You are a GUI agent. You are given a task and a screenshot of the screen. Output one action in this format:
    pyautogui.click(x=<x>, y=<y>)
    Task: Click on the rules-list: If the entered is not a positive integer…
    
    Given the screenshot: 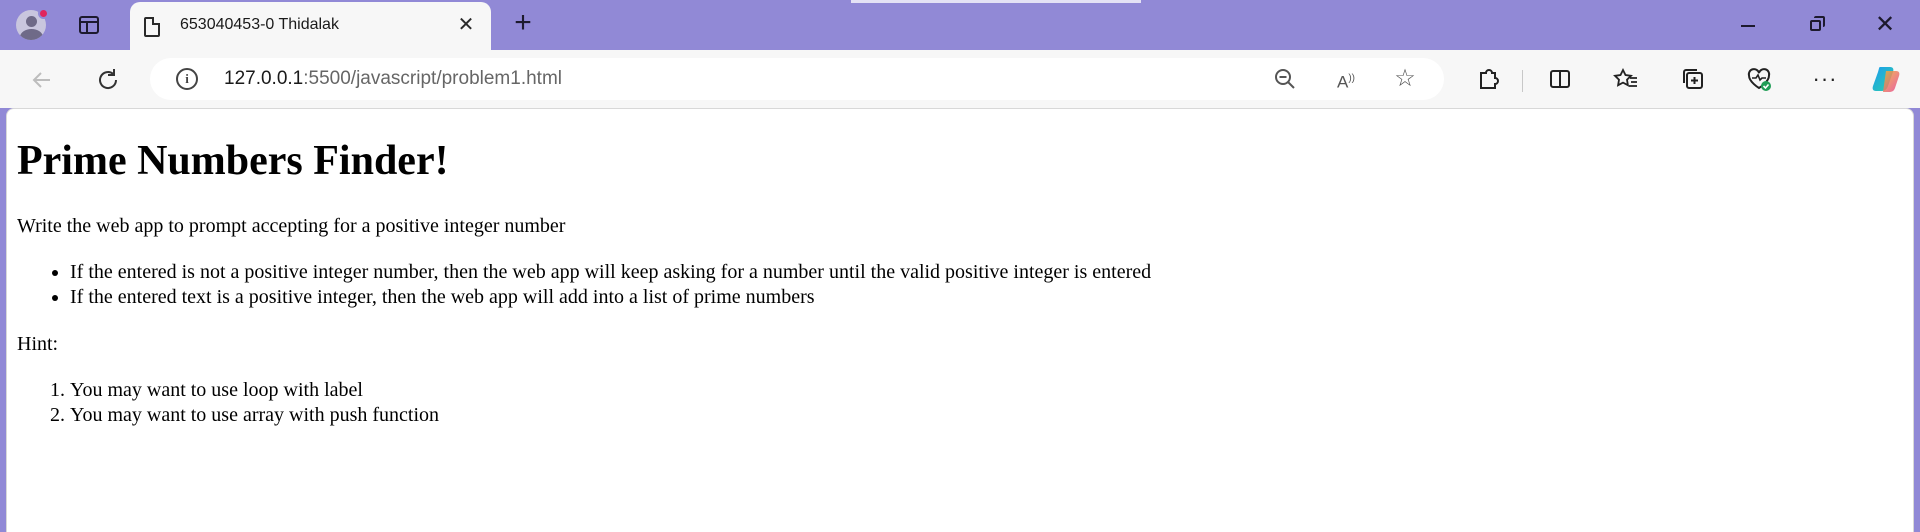 What is the action you would take?
    pyautogui.click(x=957, y=285)
    